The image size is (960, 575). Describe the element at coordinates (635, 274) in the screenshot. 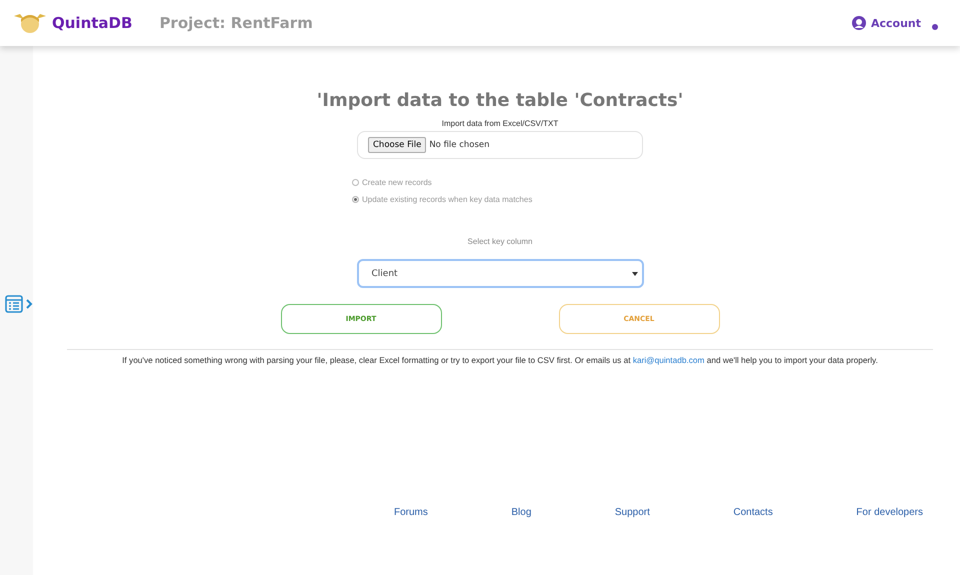

I see `caret-icon` at that location.